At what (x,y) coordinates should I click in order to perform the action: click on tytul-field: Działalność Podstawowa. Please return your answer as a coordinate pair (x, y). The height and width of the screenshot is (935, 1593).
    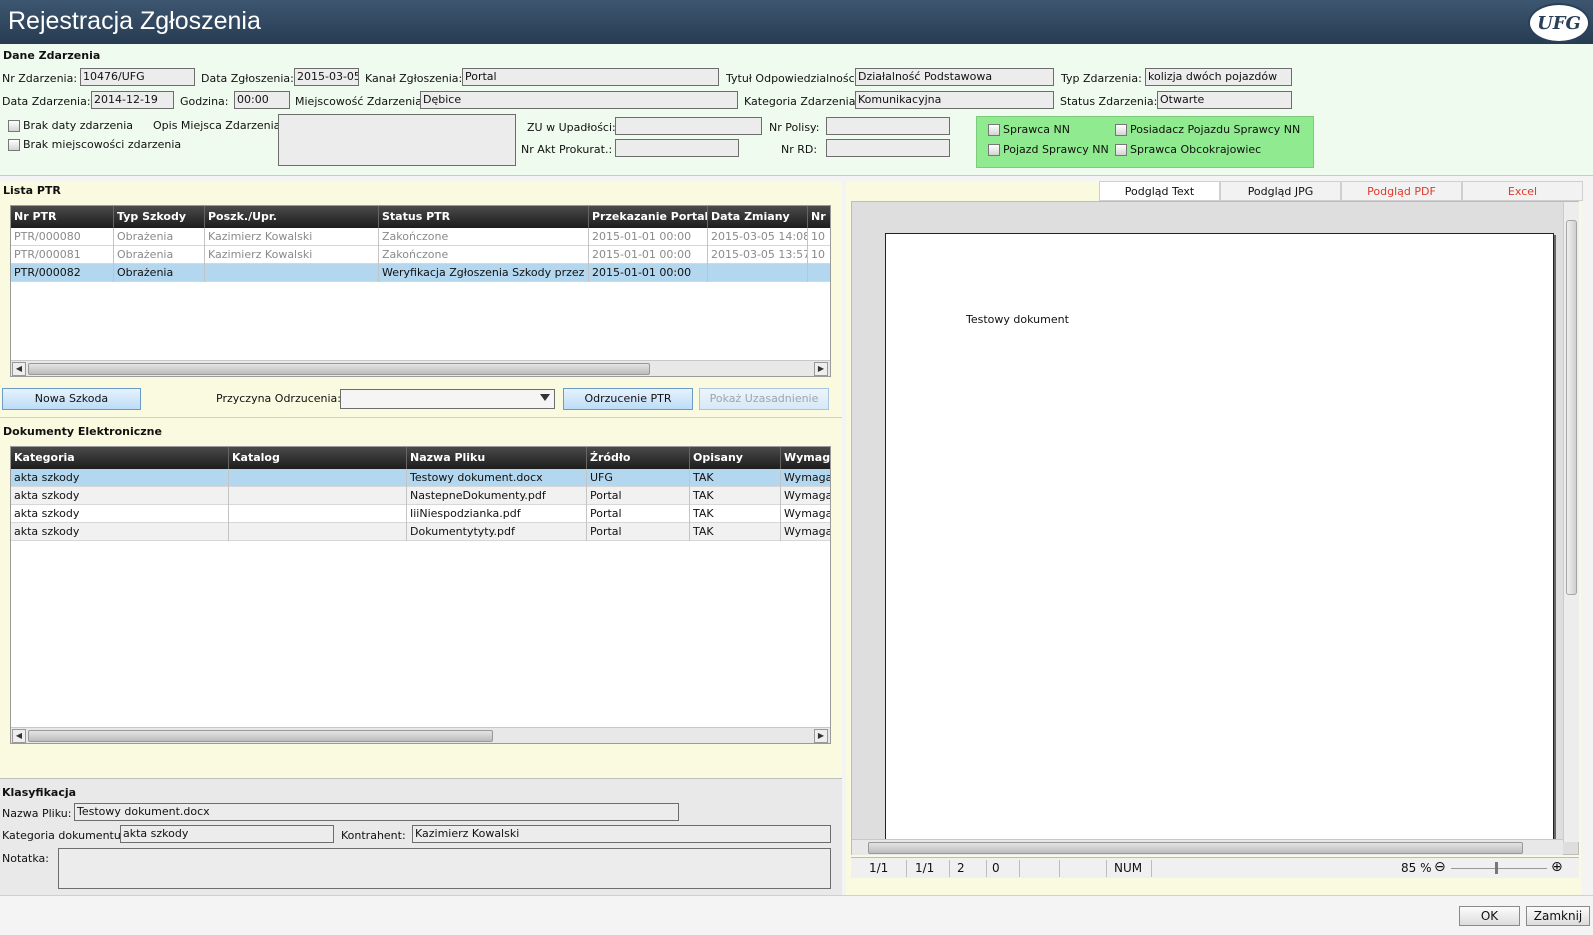
    Looking at the image, I should click on (954, 77).